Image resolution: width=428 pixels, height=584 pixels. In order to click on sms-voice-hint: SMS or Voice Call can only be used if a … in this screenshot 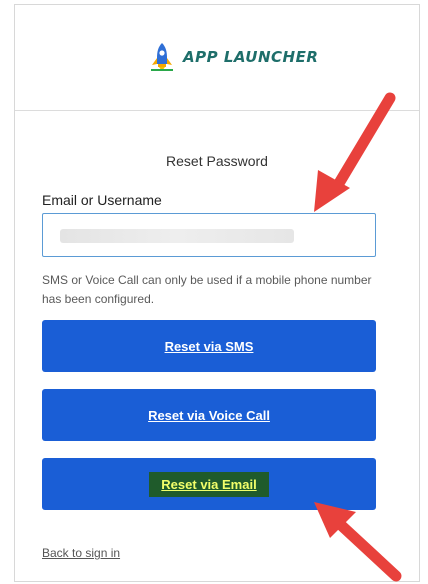, I will do `click(207, 289)`.